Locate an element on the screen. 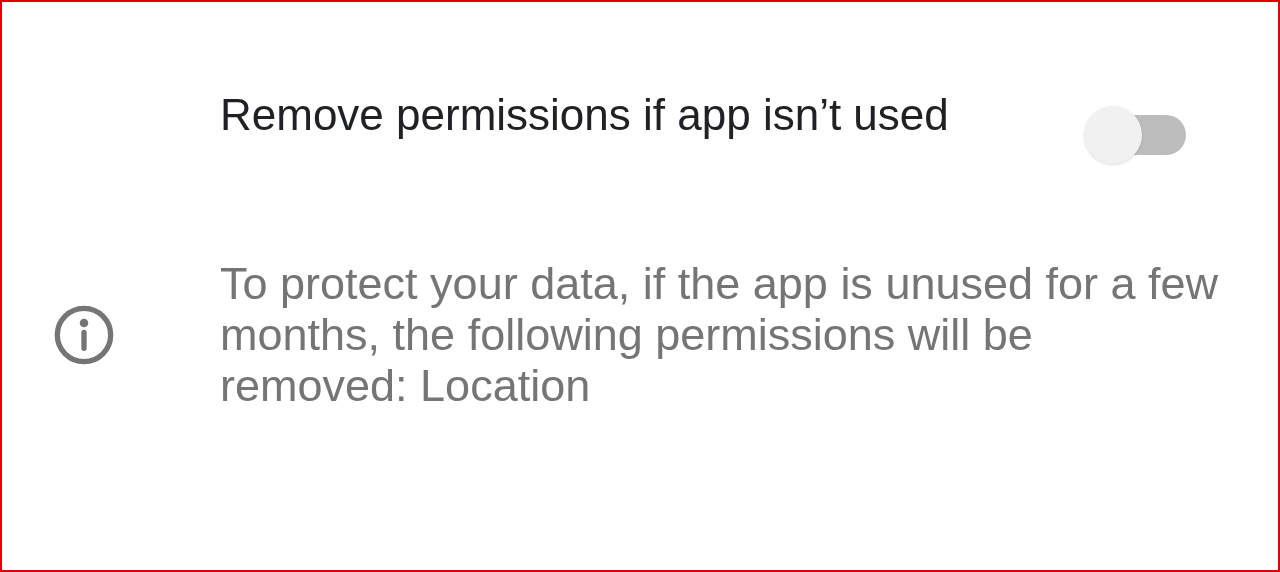 This screenshot has width=1280, height=572. setting-title: Remove permissions if app isn’t used is located at coordinates (585, 115).